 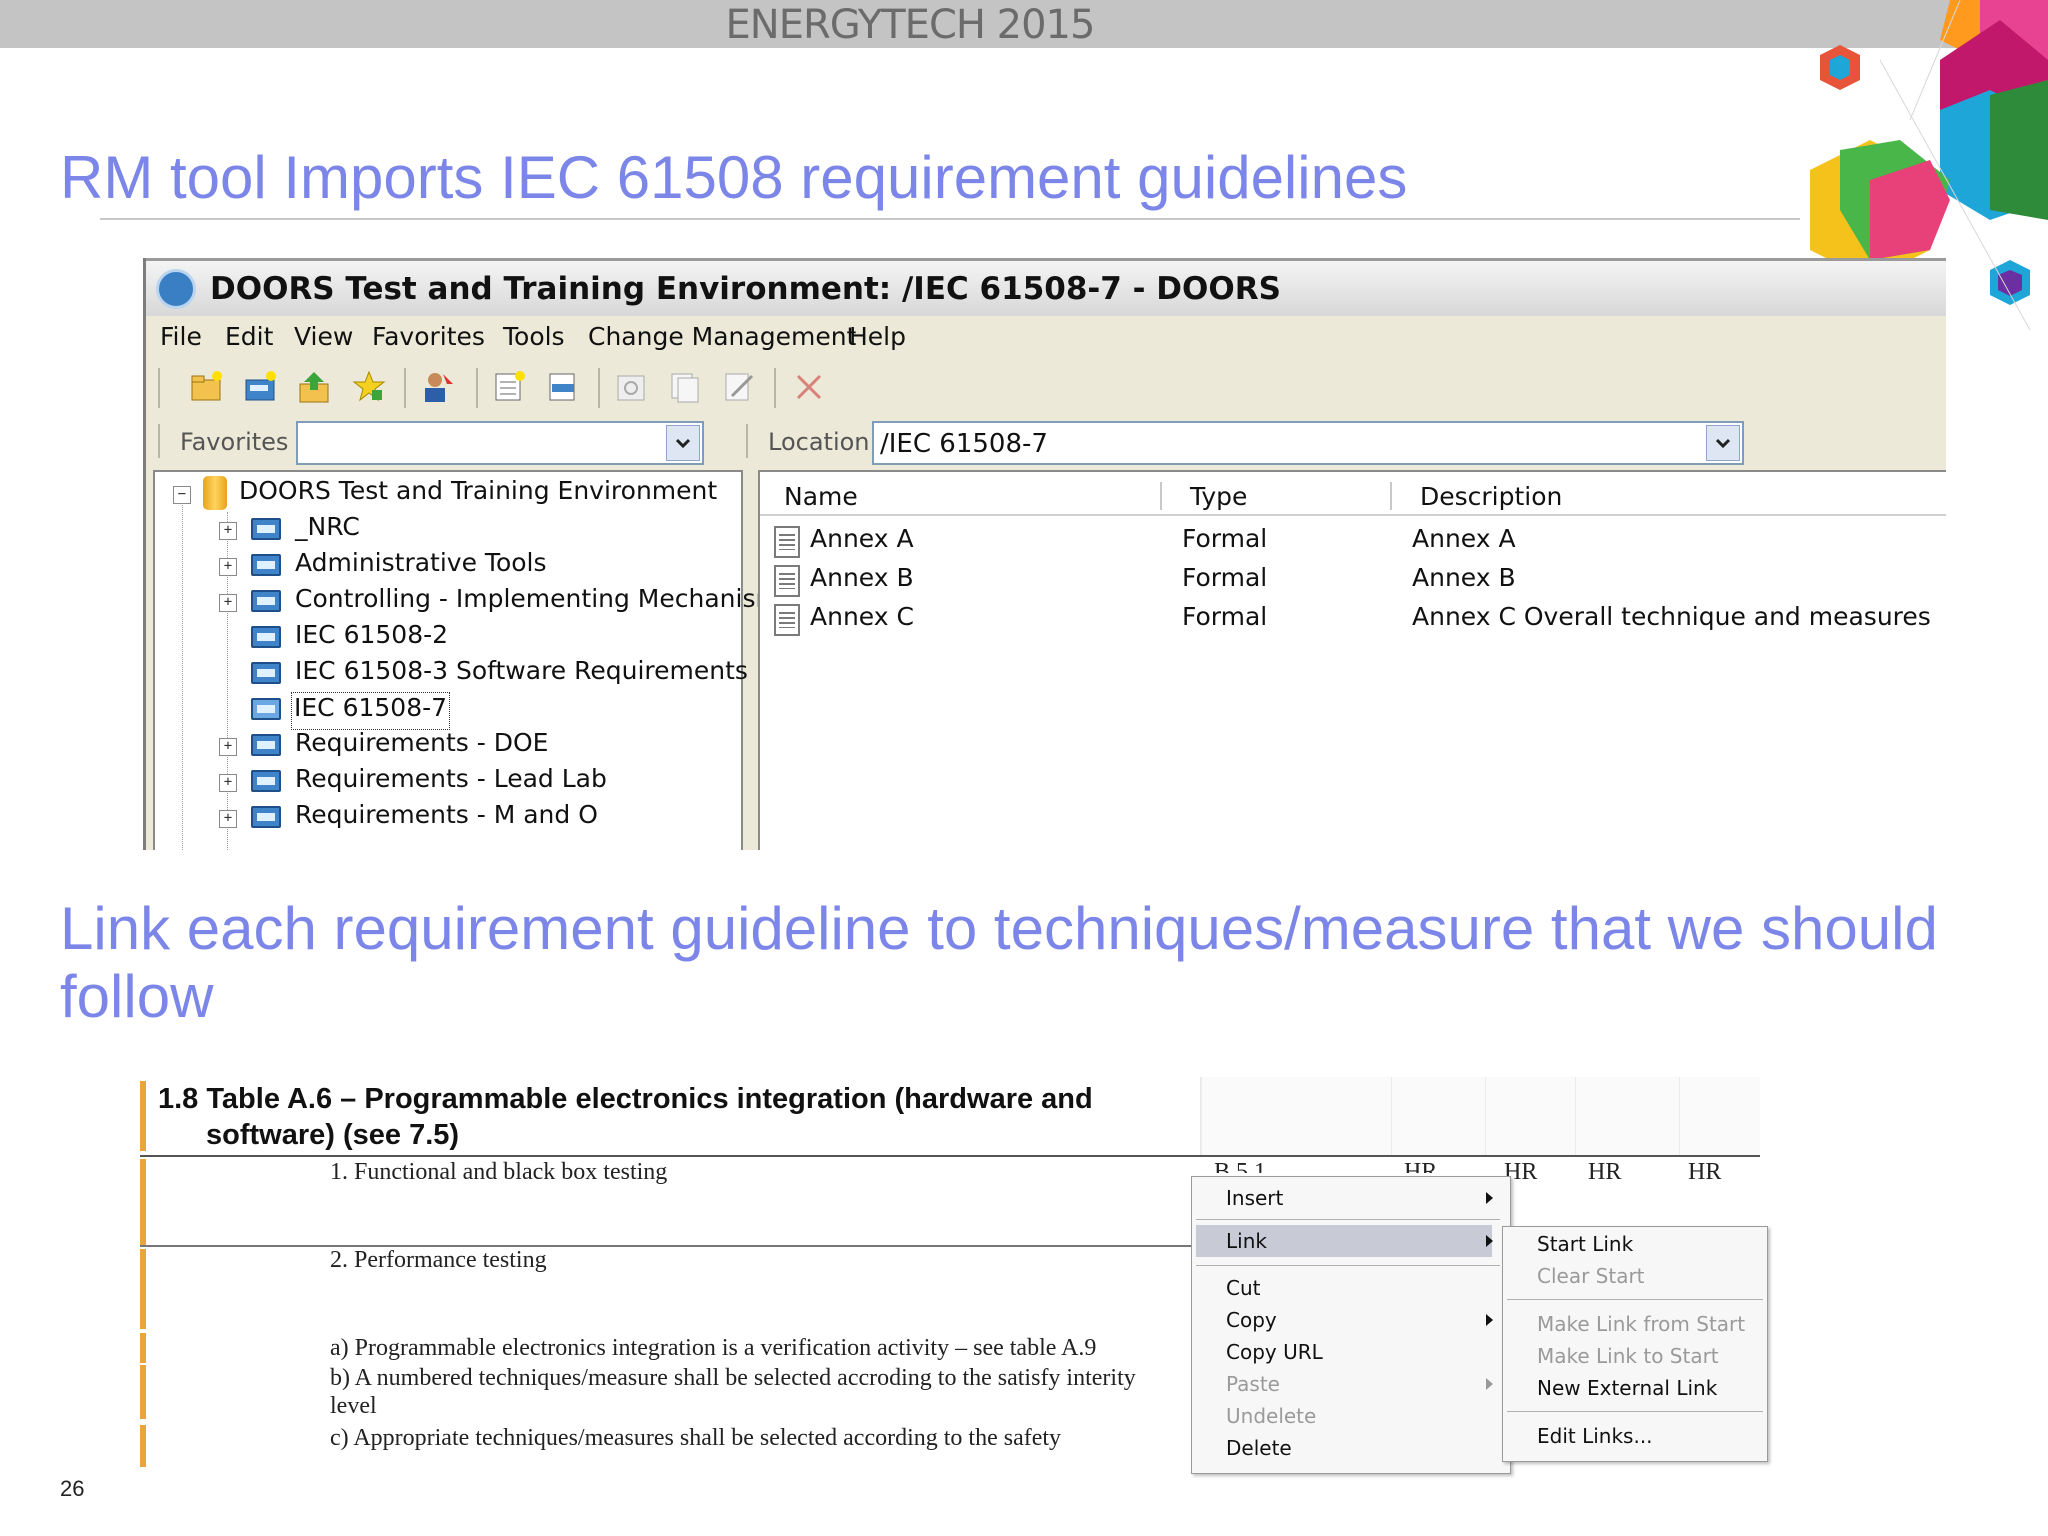 What do you see at coordinates (877, 336) in the screenshot?
I see `menu-help: Help` at bounding box center [877, 336].